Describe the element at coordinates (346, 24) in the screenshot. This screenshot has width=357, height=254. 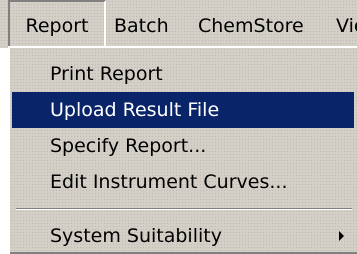
I see `menu-view: Vie` at that location.